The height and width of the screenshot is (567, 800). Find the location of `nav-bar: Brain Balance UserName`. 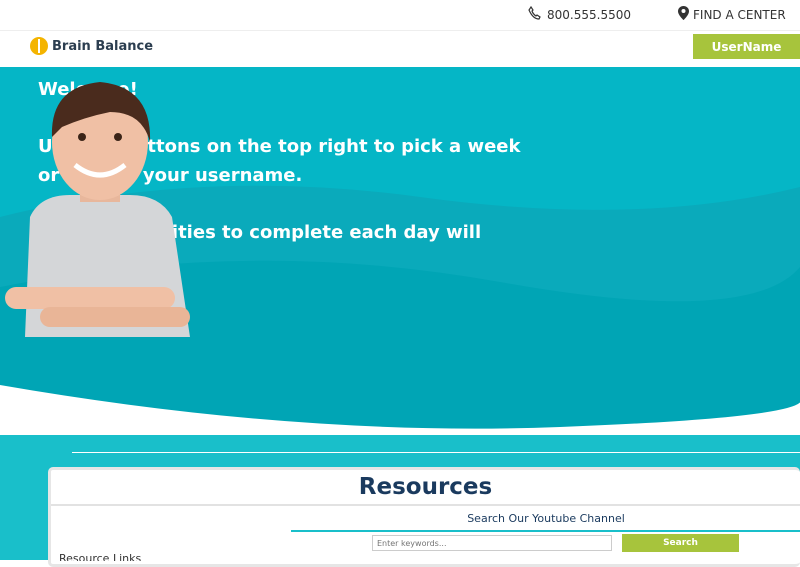

nav-bar: Brain Balance UserName is located at coordinates (400, 49).